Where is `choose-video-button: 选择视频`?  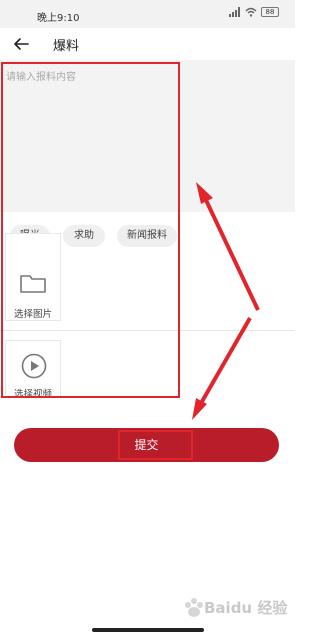
choose-video-button: 选择视频 is located at coordinates (33, 370).